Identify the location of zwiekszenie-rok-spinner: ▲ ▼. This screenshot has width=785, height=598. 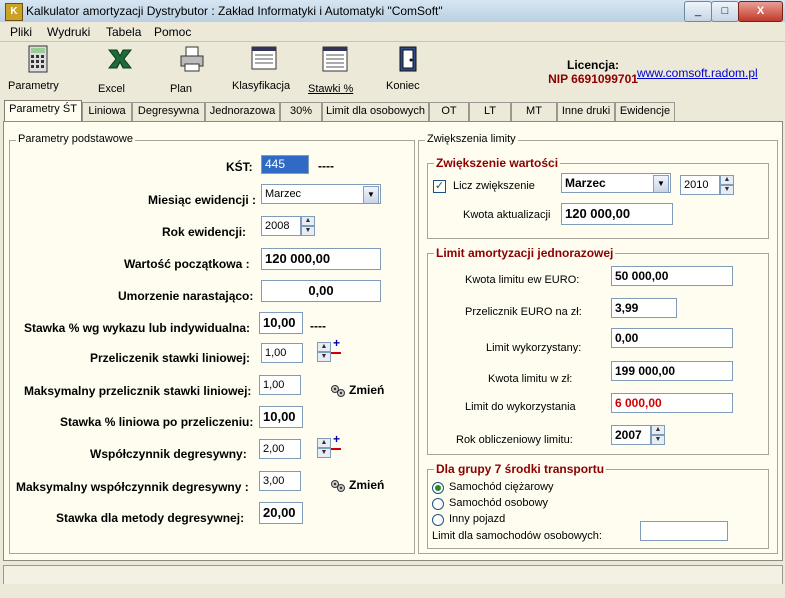
(727, 185).